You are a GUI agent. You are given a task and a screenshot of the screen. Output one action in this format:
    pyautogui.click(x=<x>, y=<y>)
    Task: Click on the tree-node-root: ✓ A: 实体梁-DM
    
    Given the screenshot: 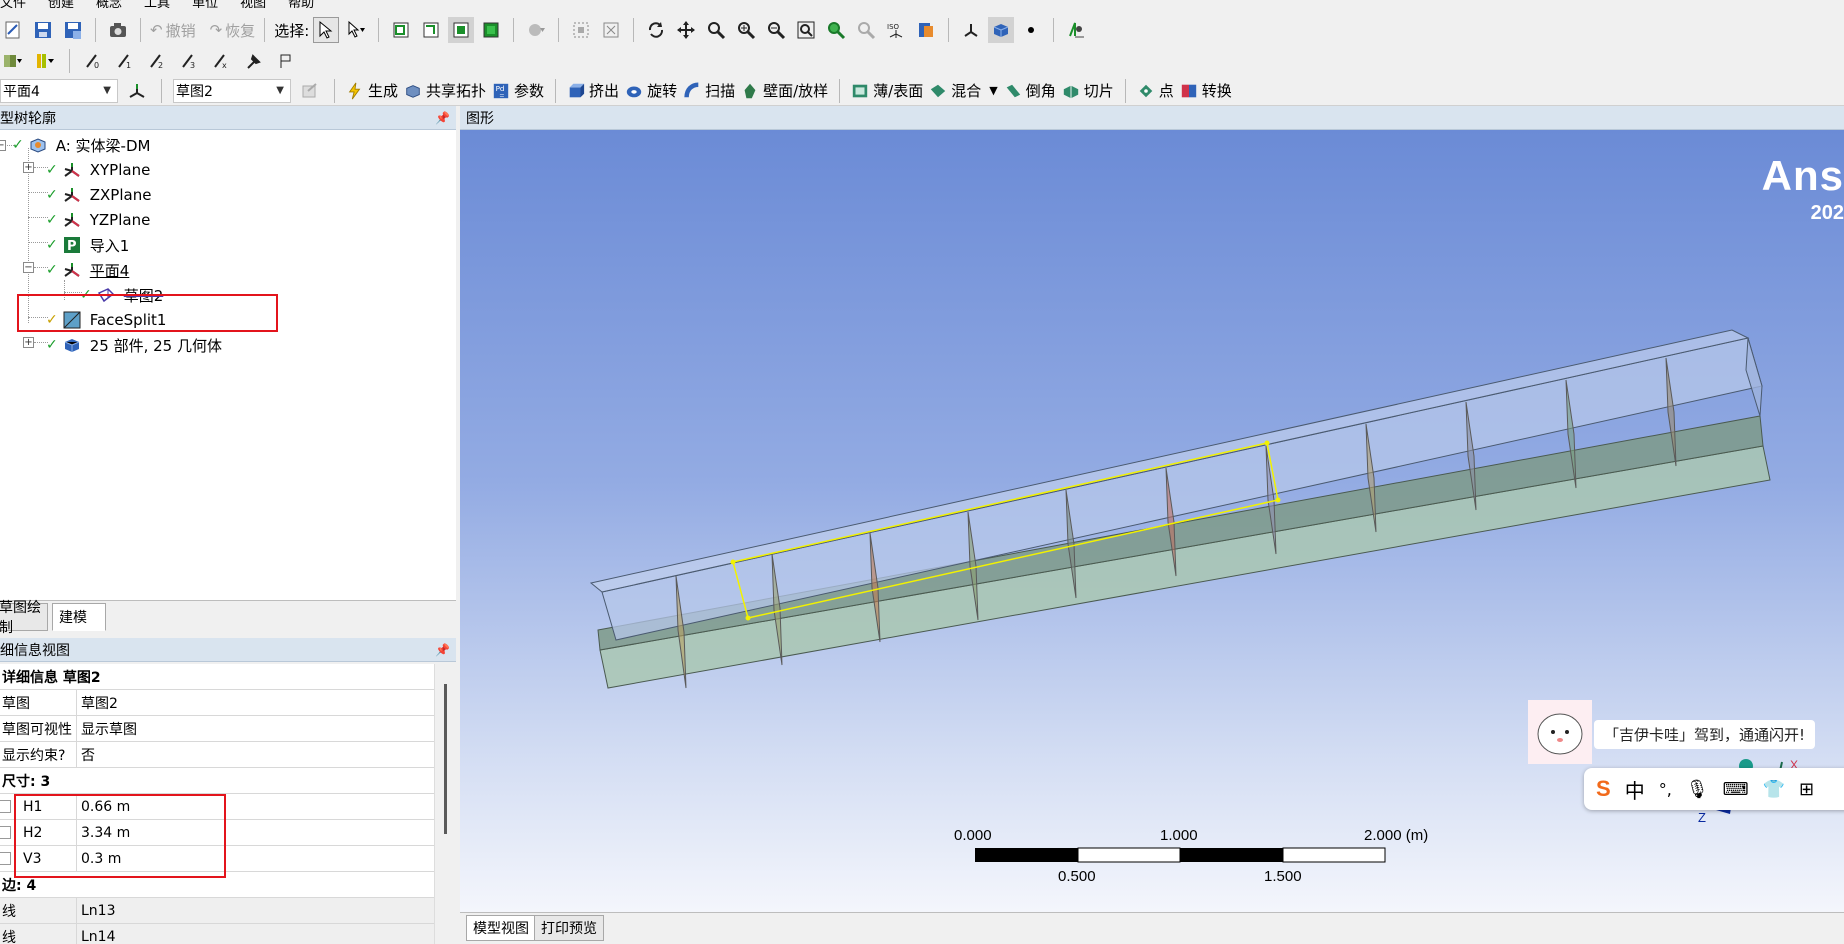 What is the action you would take?
    pyautogui.click(x=81, y=145)
    